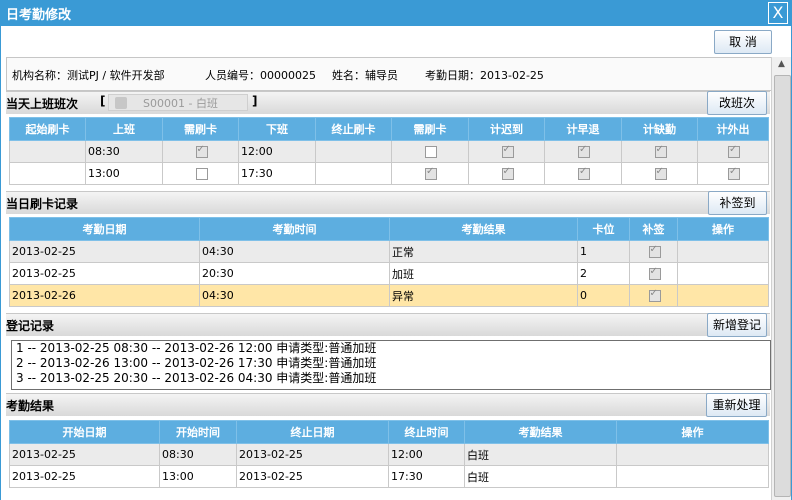 The image size is (792, 500). Describe the element at coordinates (483, 273) in the screenshot. I see `result-cell: 加班` at that location.